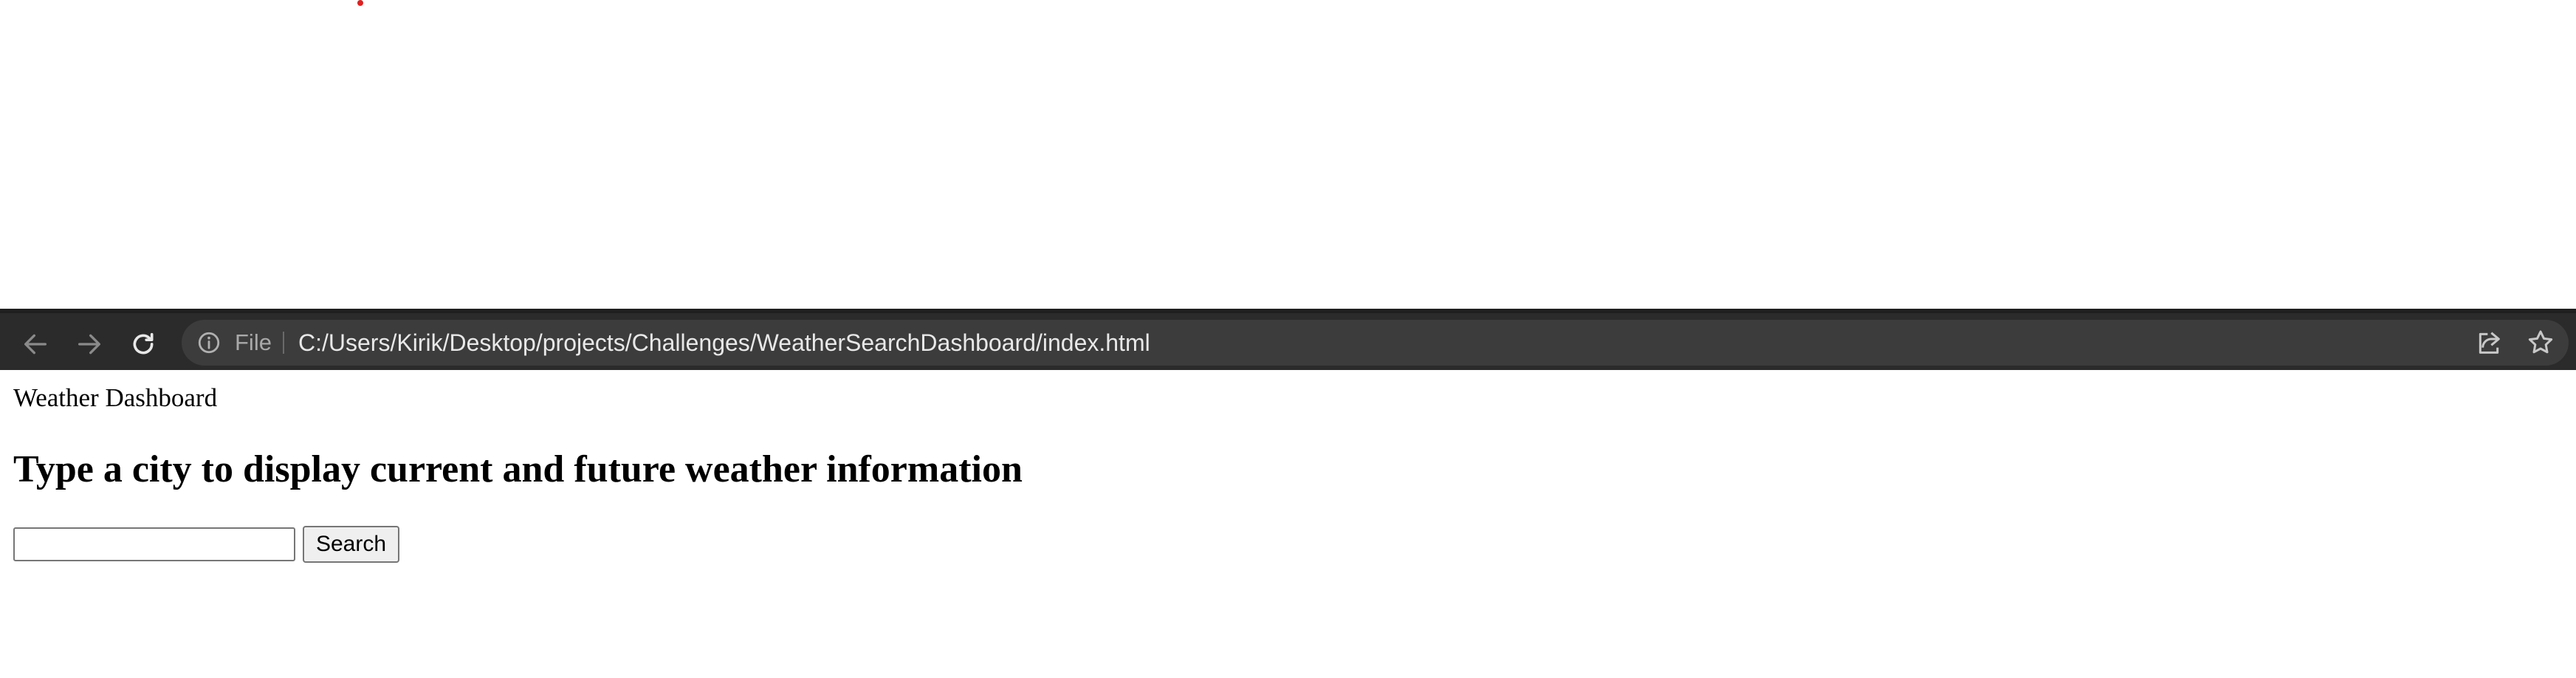  Describe the element at coordinates (351, 545) in the screenshot. I see `search-button: Search` at that location.